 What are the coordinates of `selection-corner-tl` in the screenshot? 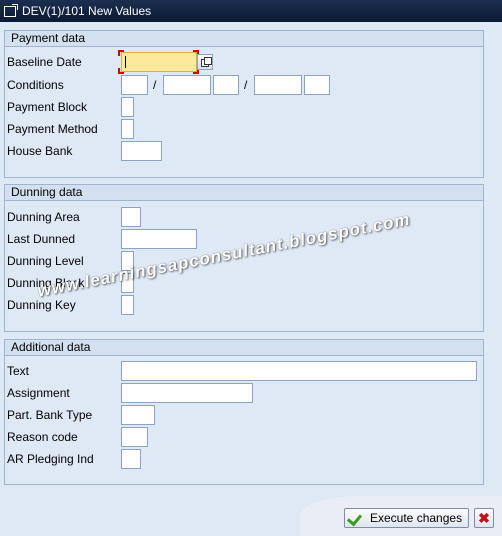 It's located at (121, 53).